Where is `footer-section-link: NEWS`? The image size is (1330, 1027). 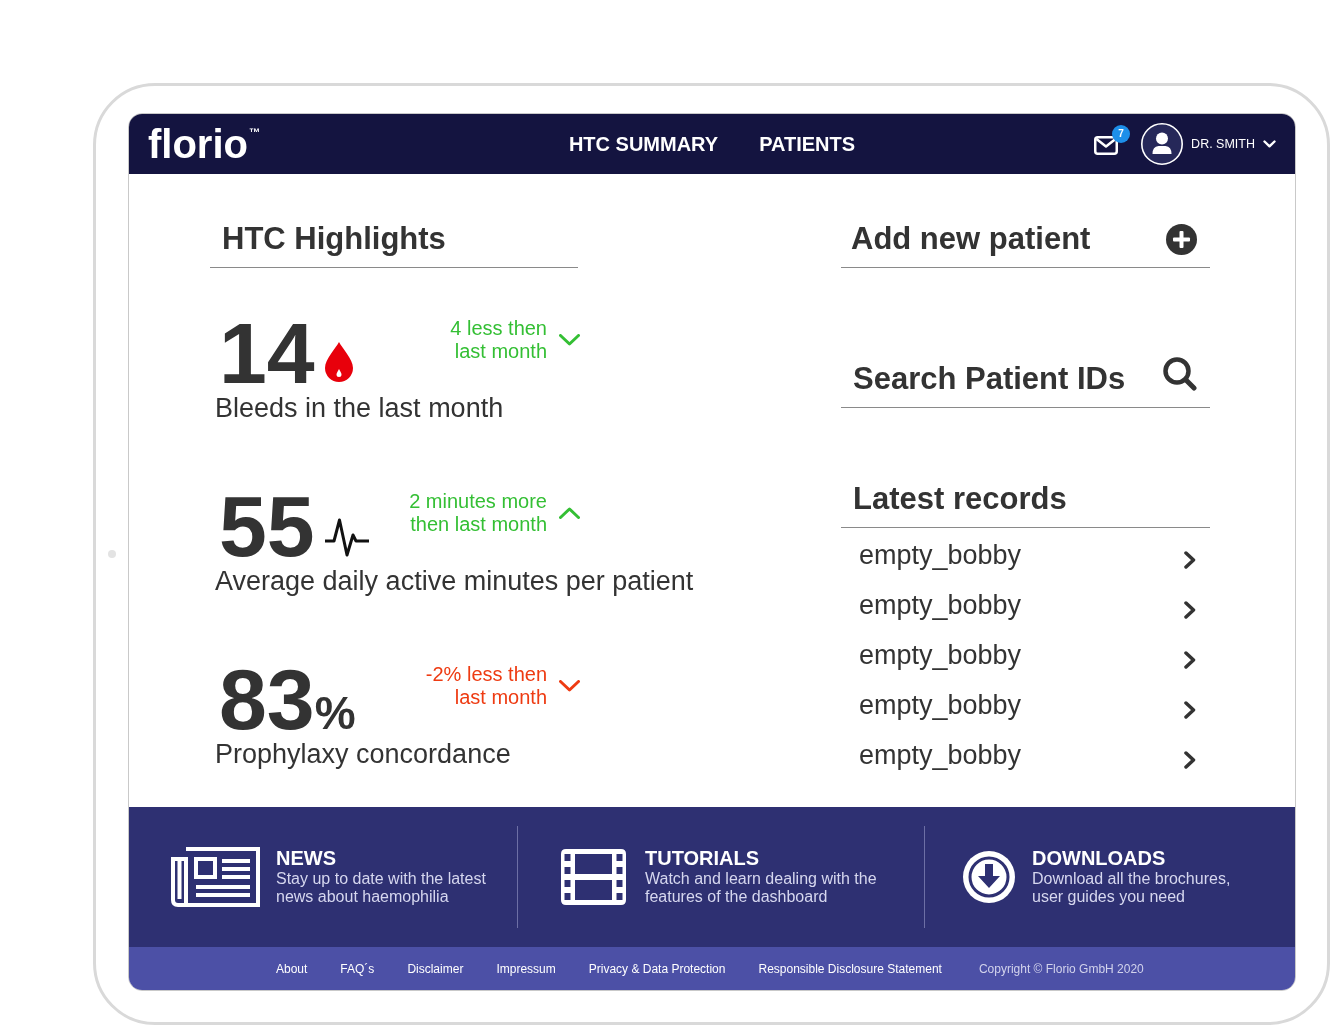
footer-section-link: NEWS is located at coordinates (306, 858).